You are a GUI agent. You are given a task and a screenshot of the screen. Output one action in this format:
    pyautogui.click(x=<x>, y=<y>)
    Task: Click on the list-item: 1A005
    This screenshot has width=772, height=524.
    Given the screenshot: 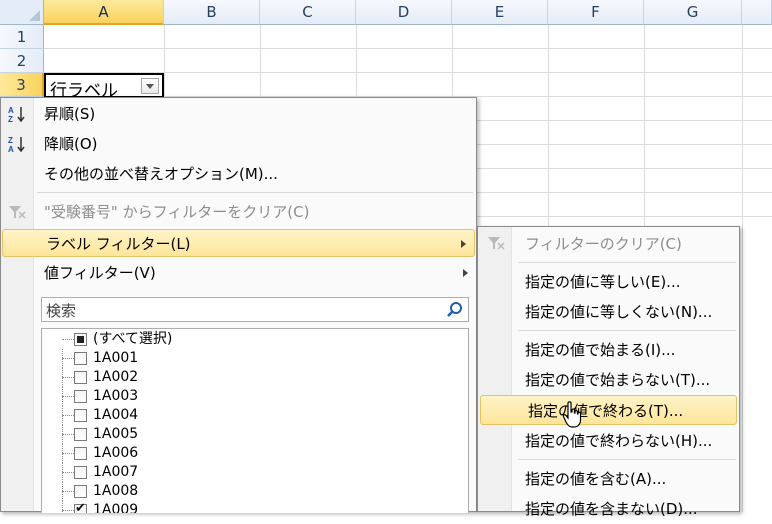 What is the action you would take?
    pyautogui.click(x=242, y=434)
    